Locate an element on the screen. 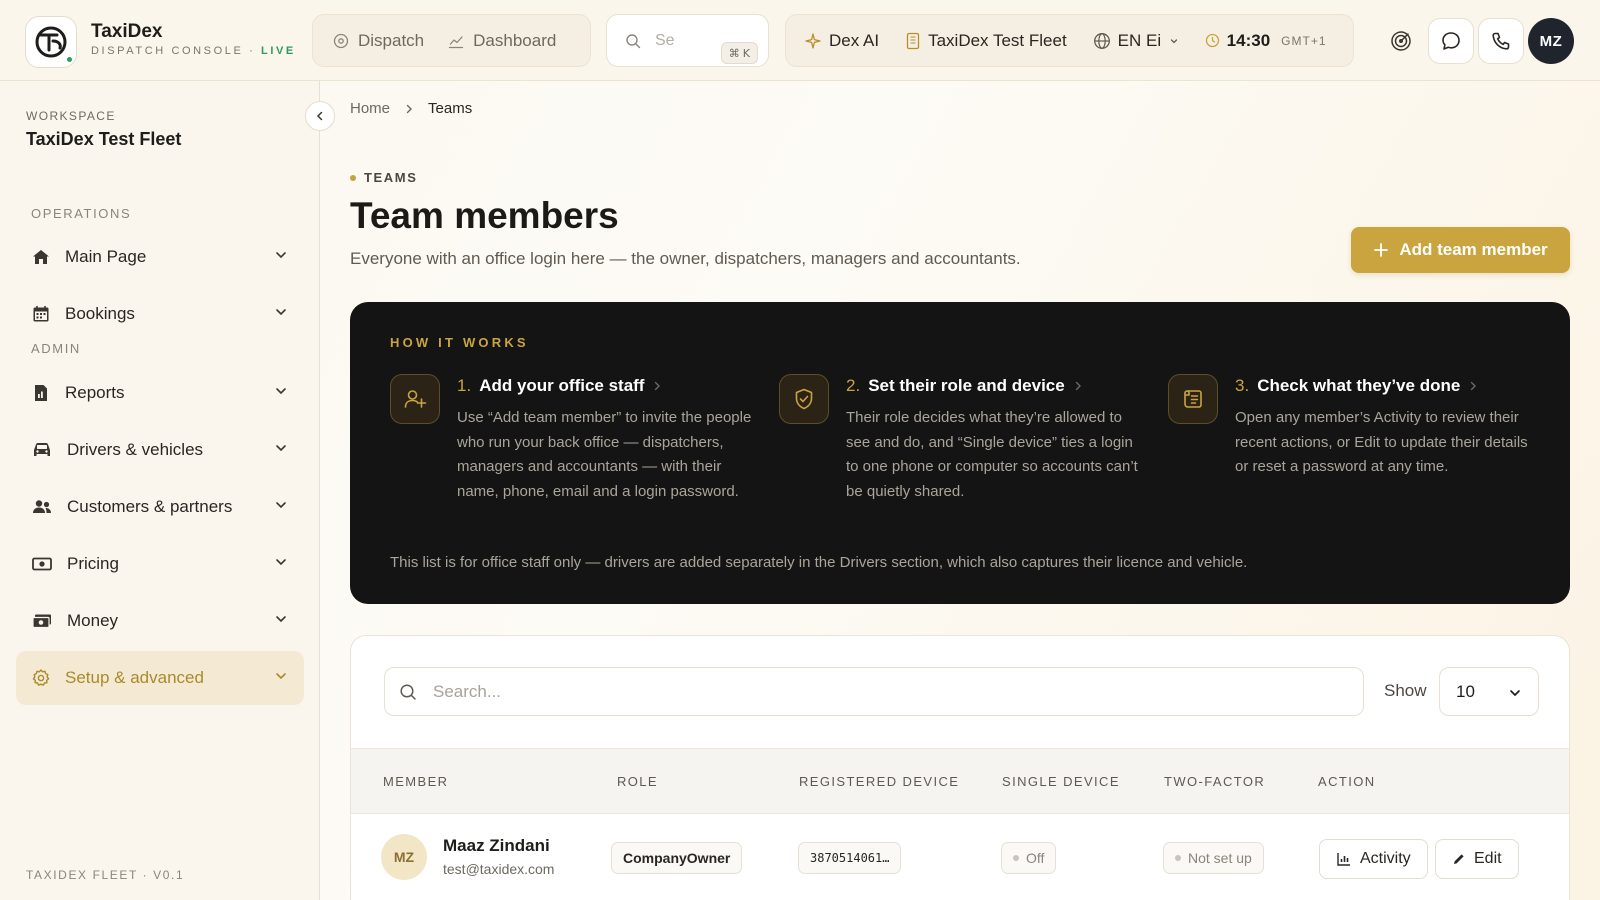  page-size-value: 10 is located at coordinates (1465, 691).